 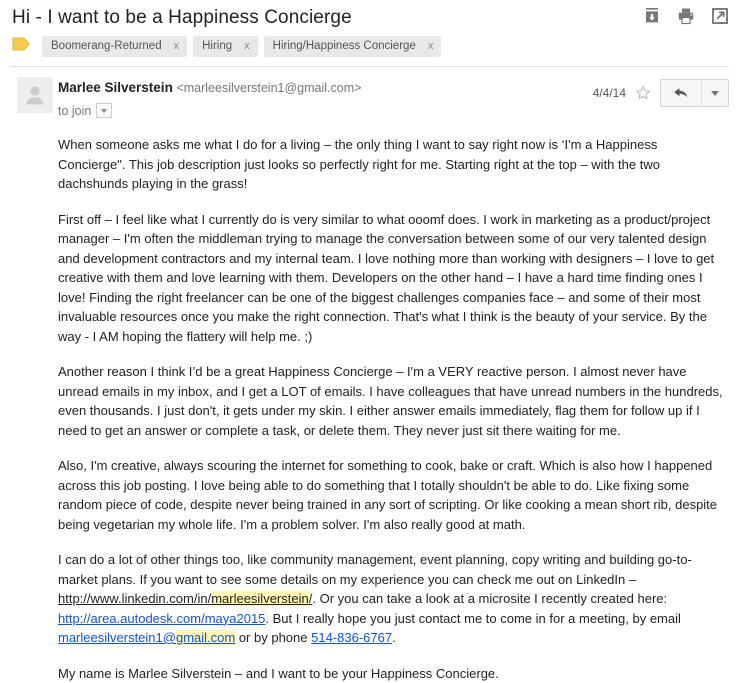 I want to click on reply-button-group, so click(x=694, y=93).